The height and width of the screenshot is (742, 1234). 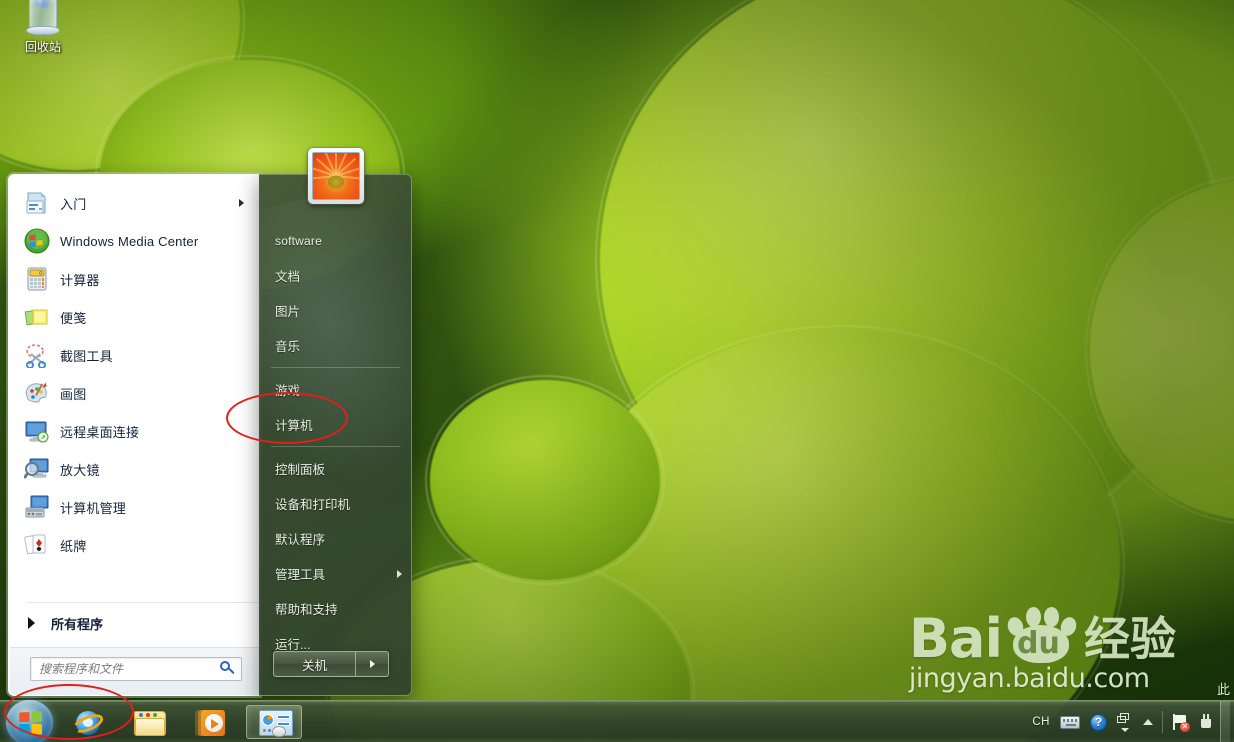 I want to click on taskbar-button-windows-explorer, so click(x=150, y=722).